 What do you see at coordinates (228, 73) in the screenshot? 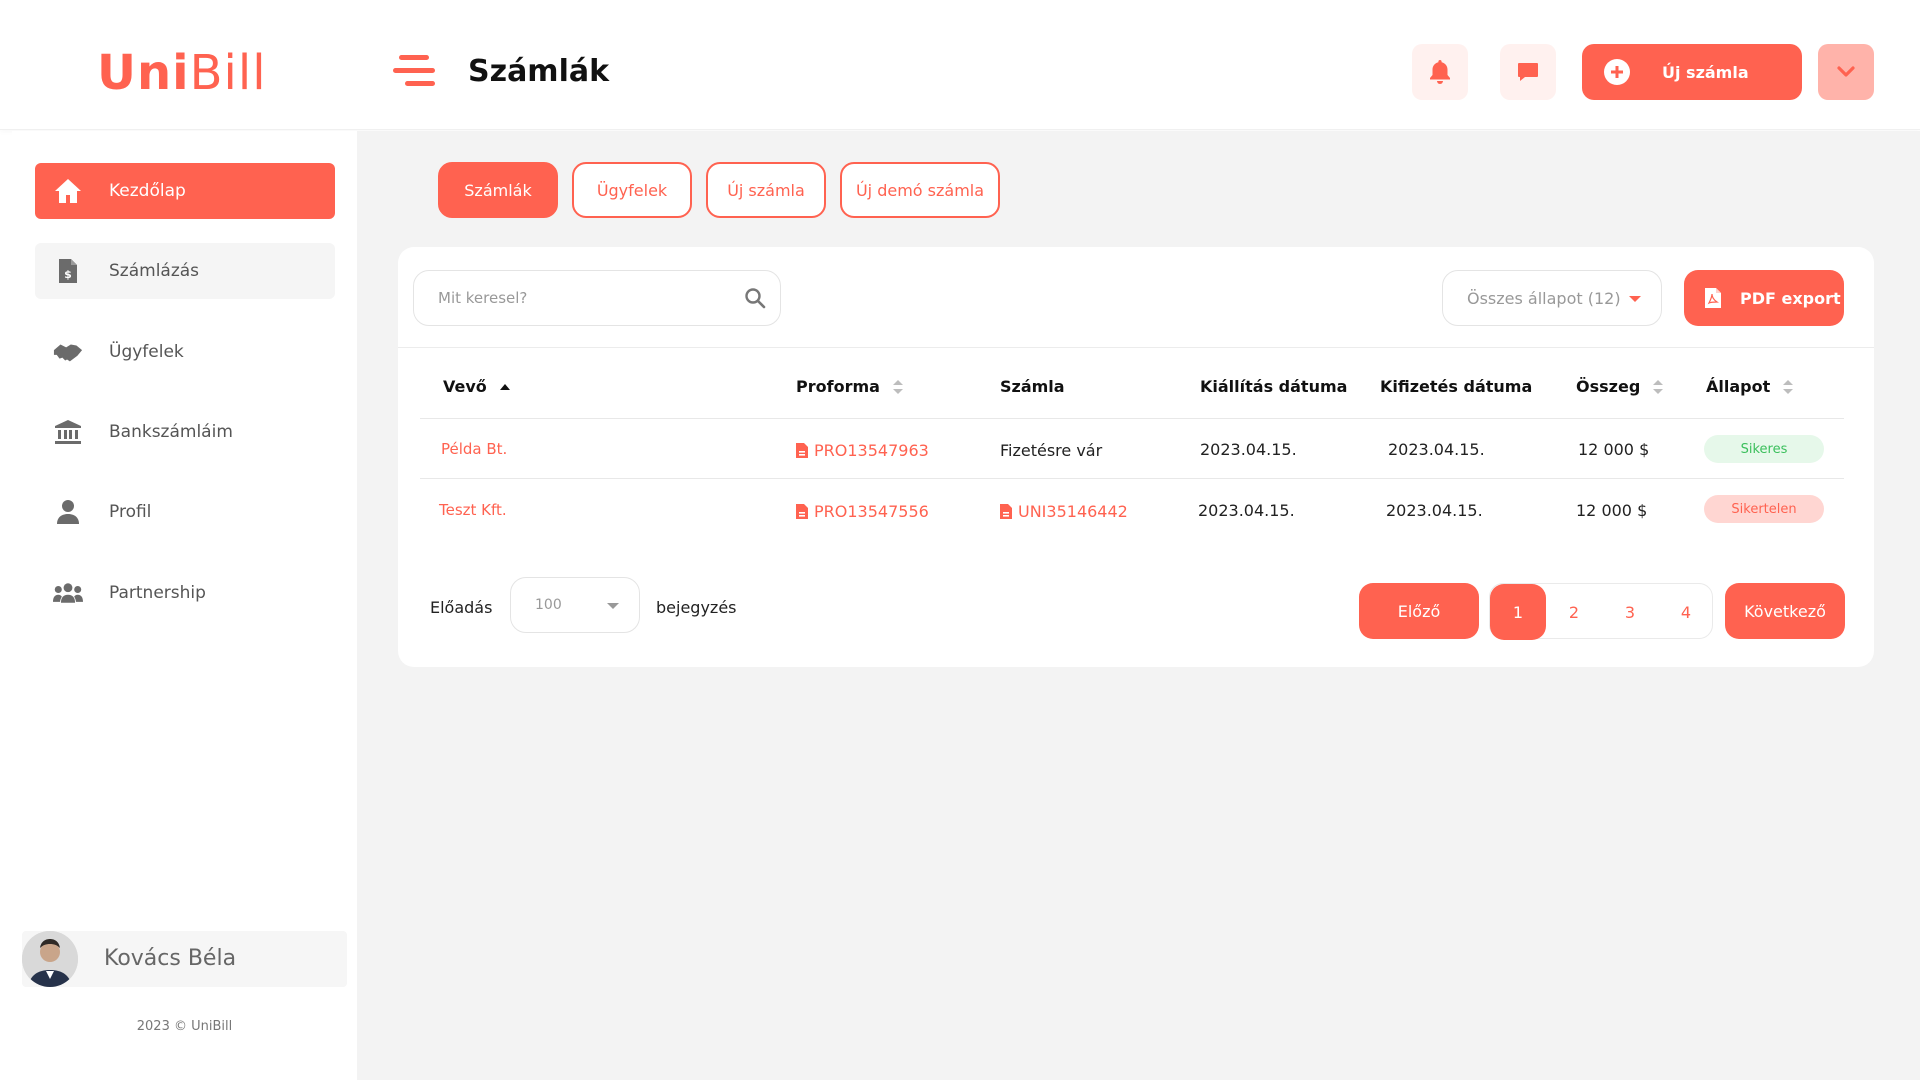
I see `logo-light-part: Bill` at bounding box center [228, 73].